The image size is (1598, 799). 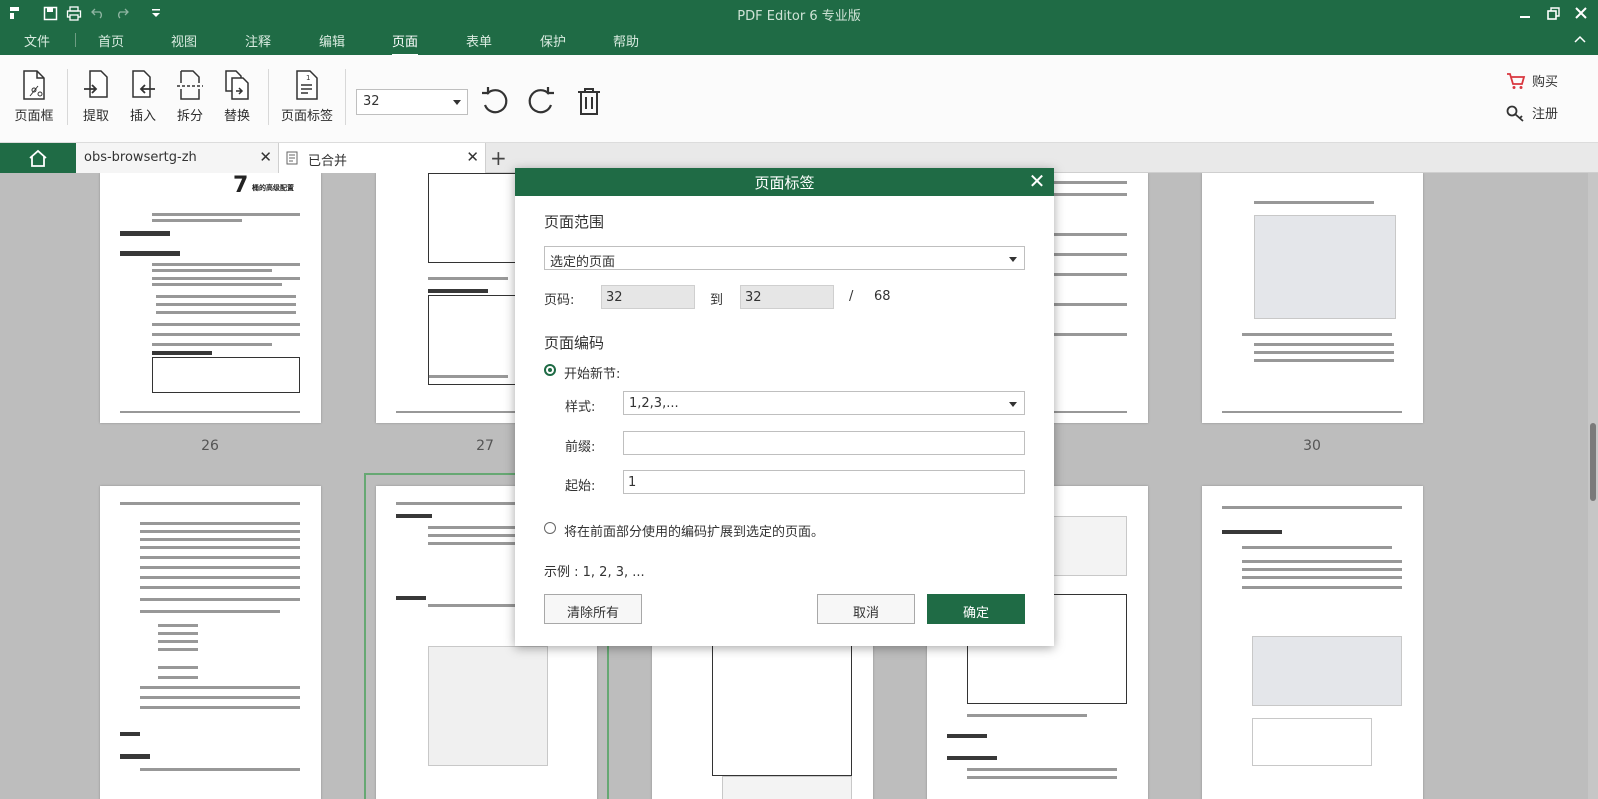 I want to click on split-label: 拆分, so click(x=189, y=116).